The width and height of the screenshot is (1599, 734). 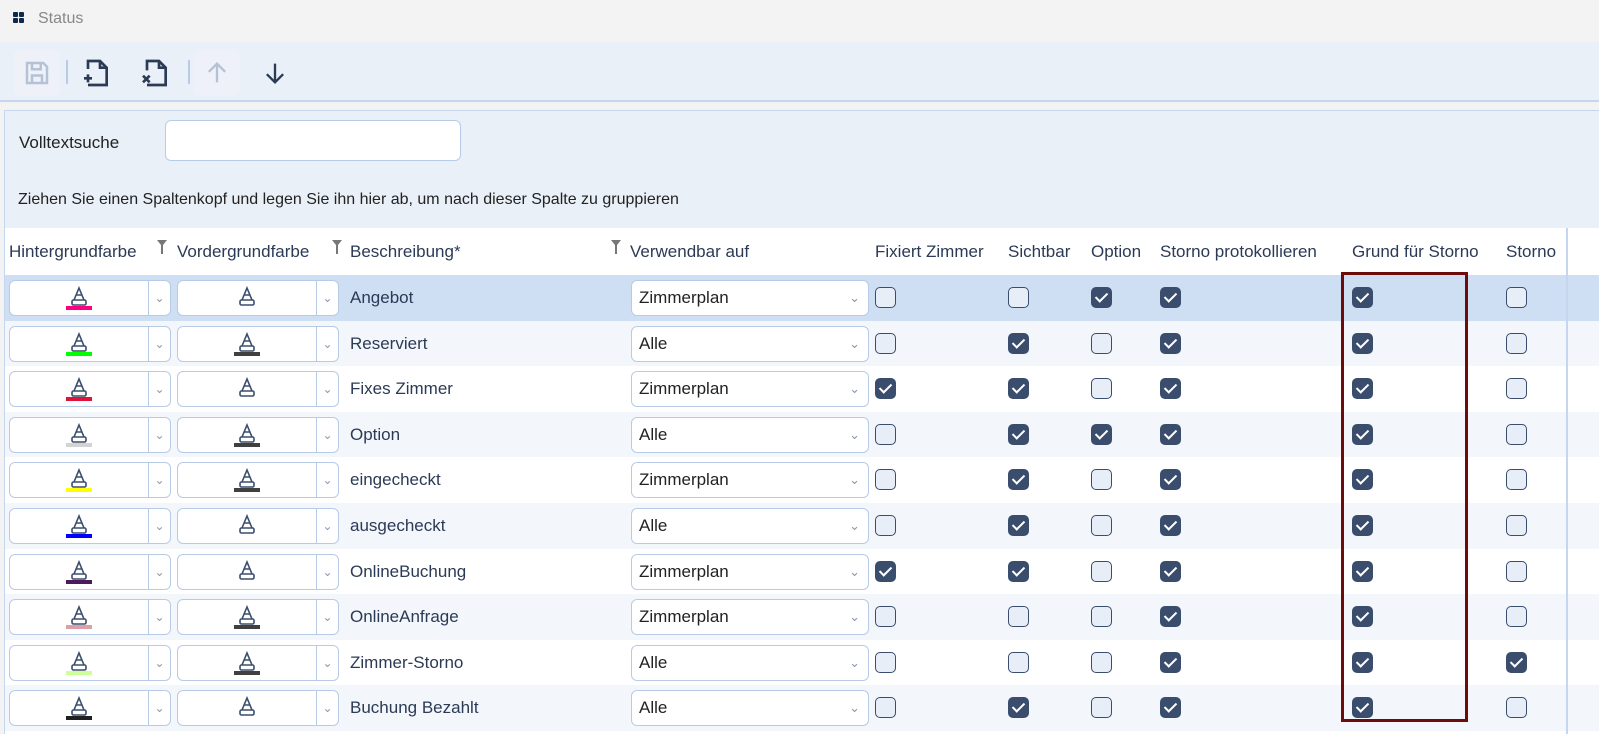 I want to click on description-cell: Zimmer-Storno, so click(x=406, y=662).